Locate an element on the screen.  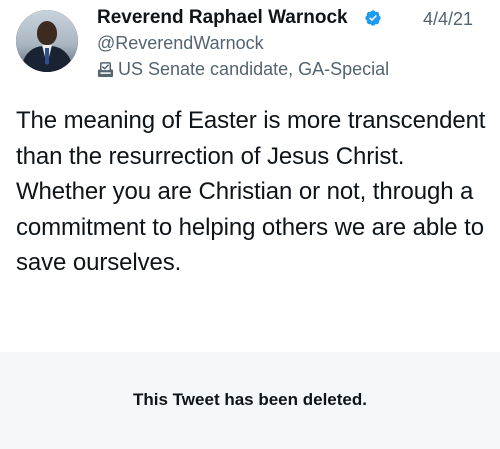
ballot-box-icon is located at coordinates (105, 70).